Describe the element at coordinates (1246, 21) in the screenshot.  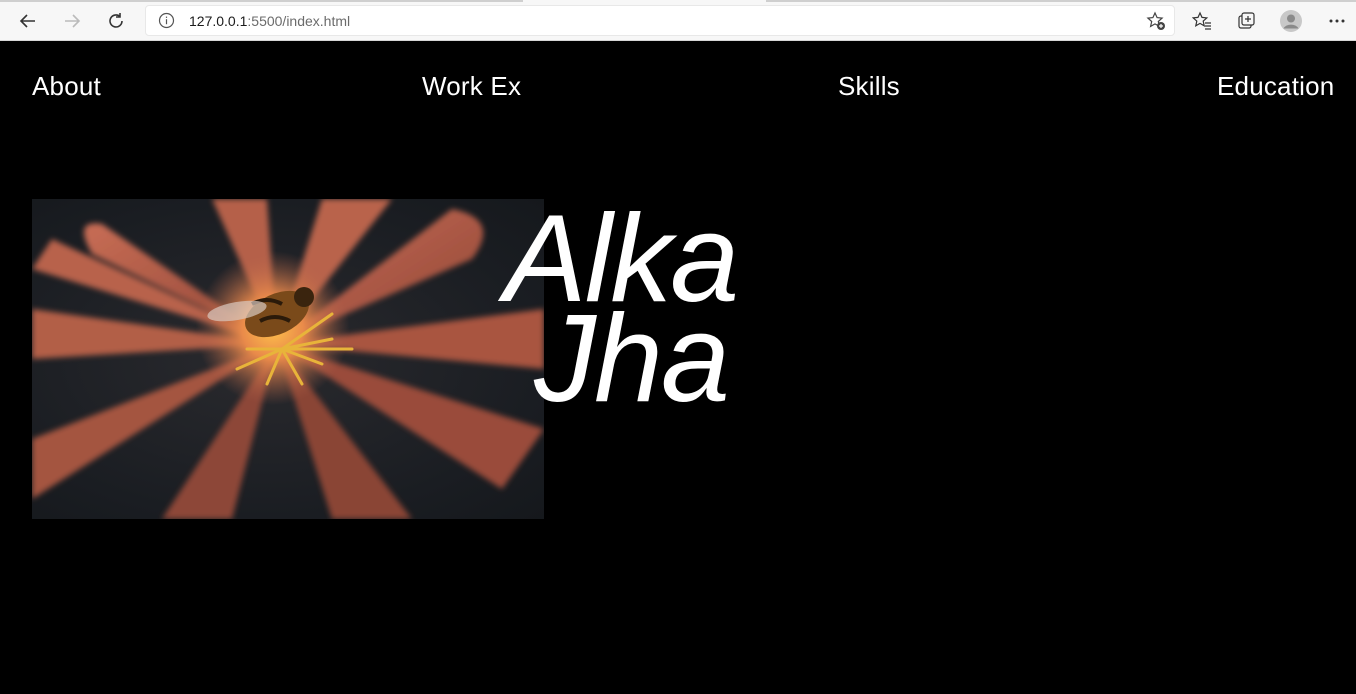
I see `collections-icon` at that location.